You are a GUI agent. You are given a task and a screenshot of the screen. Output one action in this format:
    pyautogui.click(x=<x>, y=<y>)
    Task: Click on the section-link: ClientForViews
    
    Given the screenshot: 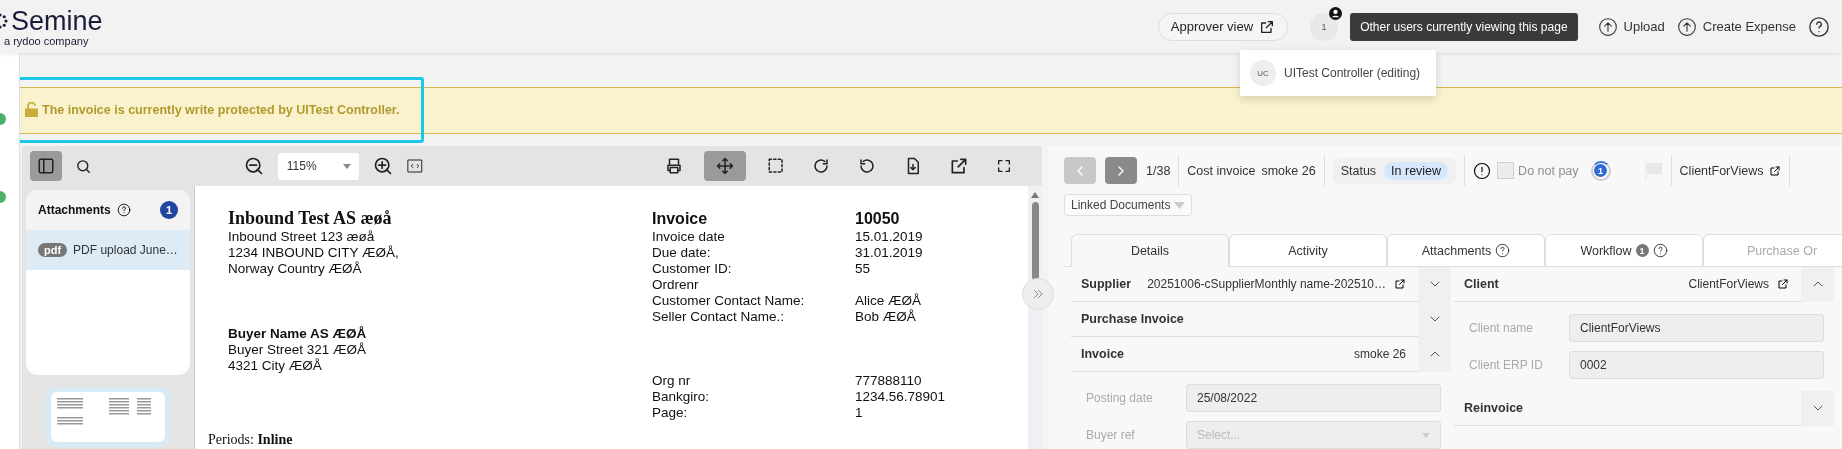 What is the action you would take?
    pyautogui.click(x=1728, y=284)
    